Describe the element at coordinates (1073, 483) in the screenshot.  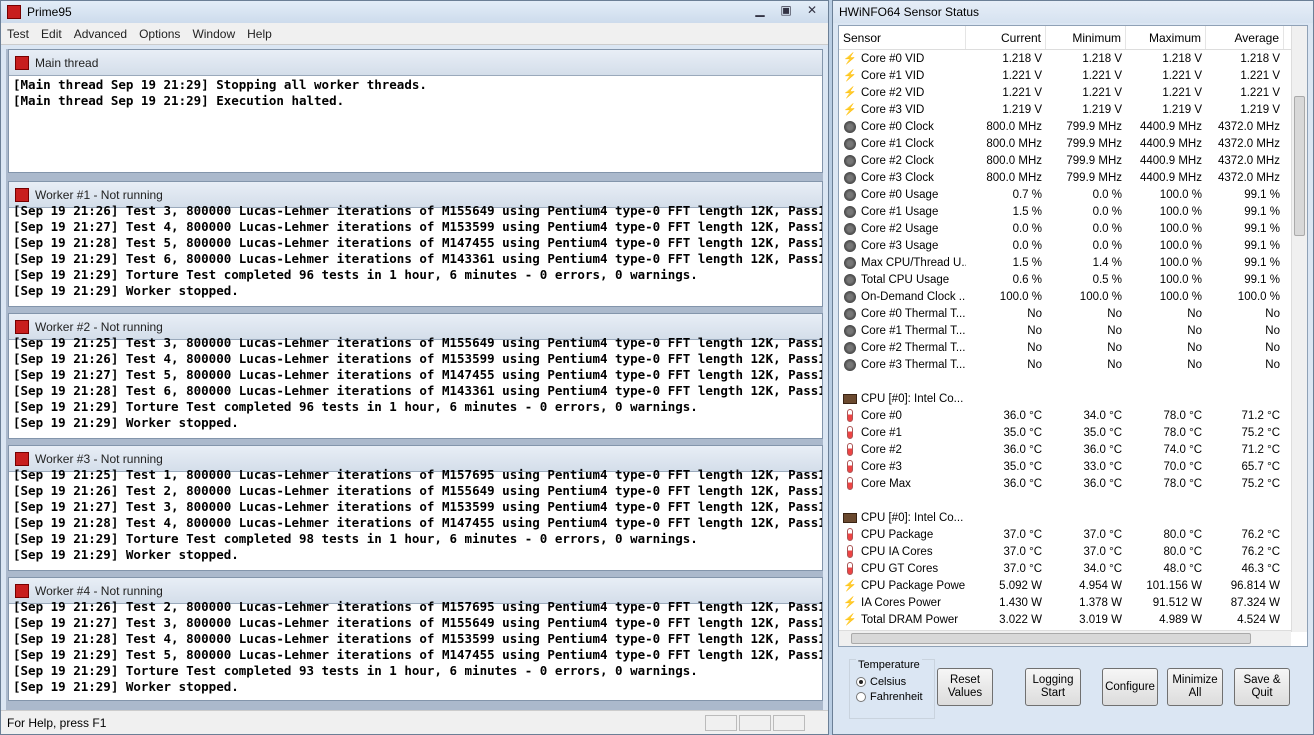
I see `sensor-row: Core Max 36.0 °C 36.0 °C 78.0 °C 75.2 °C` at that location.